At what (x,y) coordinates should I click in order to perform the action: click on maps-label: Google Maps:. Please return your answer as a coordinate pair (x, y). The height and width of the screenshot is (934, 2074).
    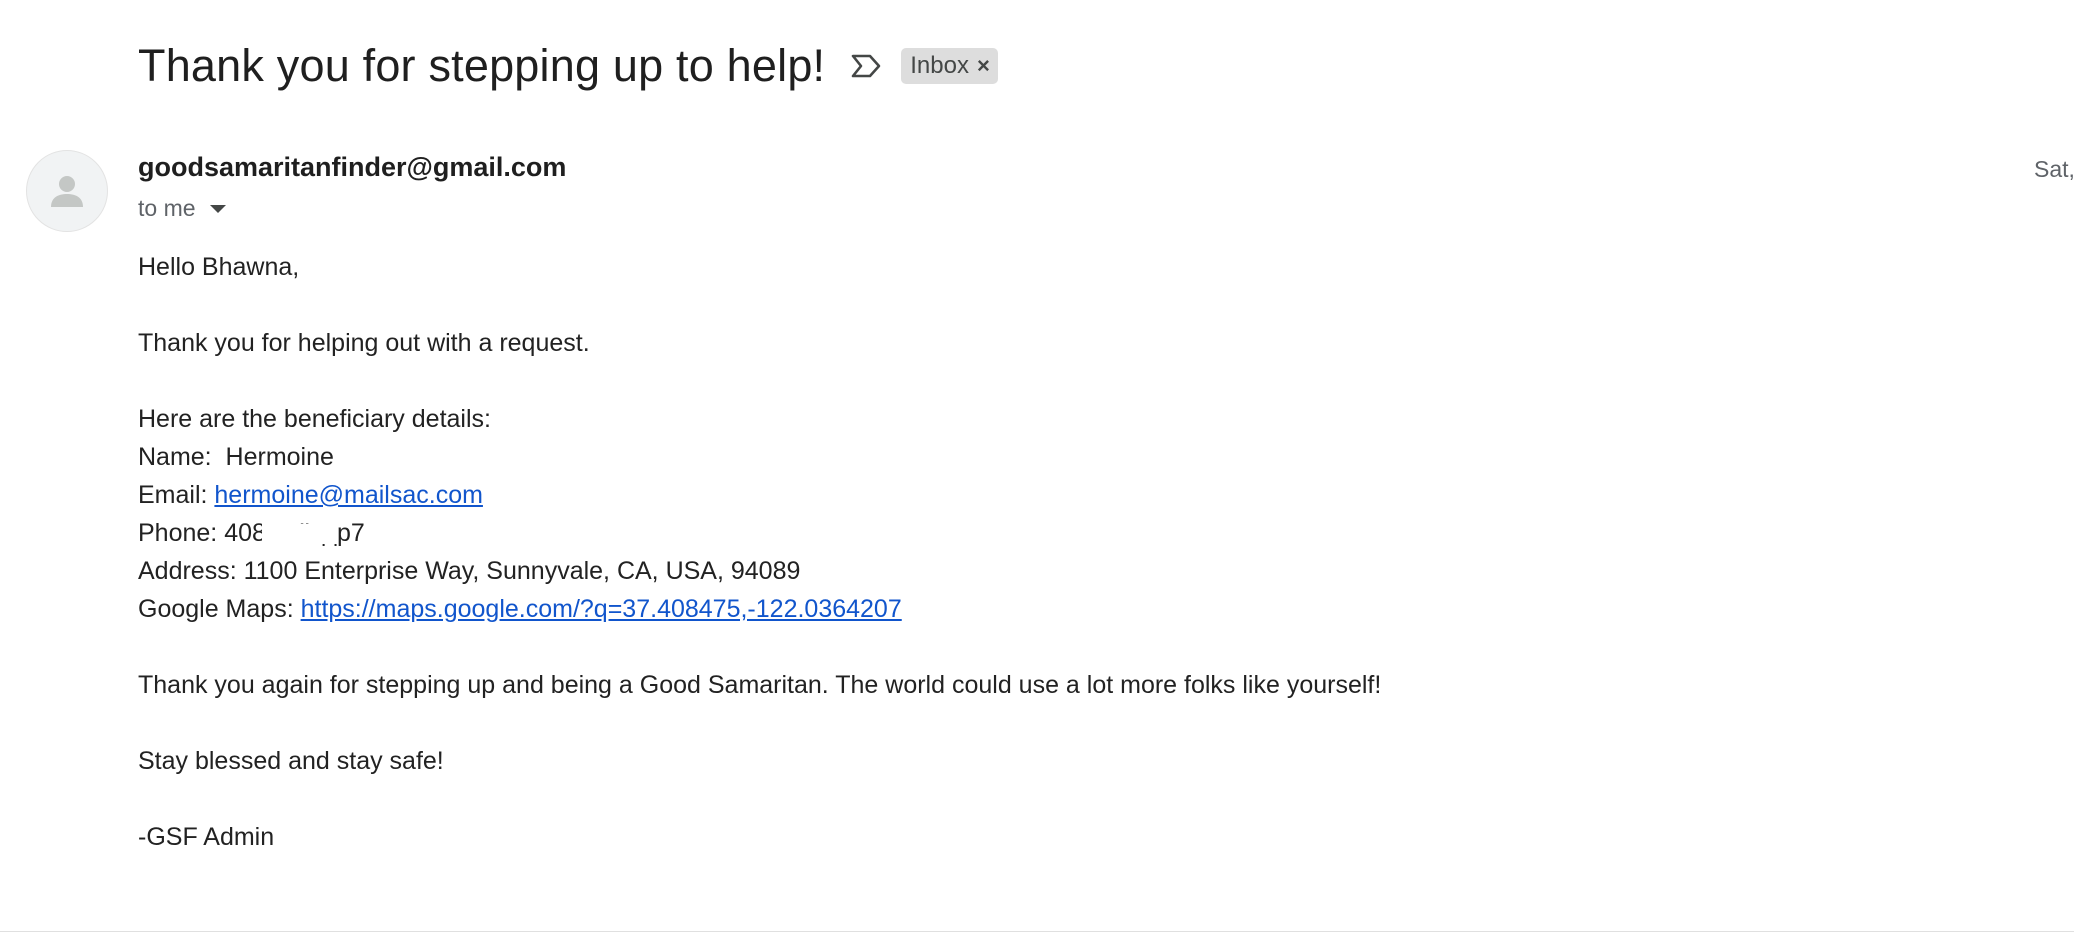
    Looking at the image, I should click on (219, 609).